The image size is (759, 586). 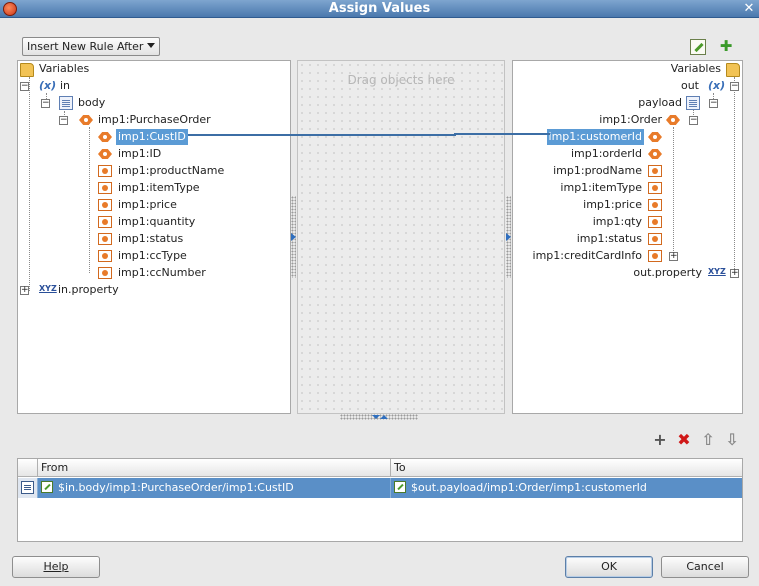 I want to click on column-header-to: To, so click(x=566, y=468).